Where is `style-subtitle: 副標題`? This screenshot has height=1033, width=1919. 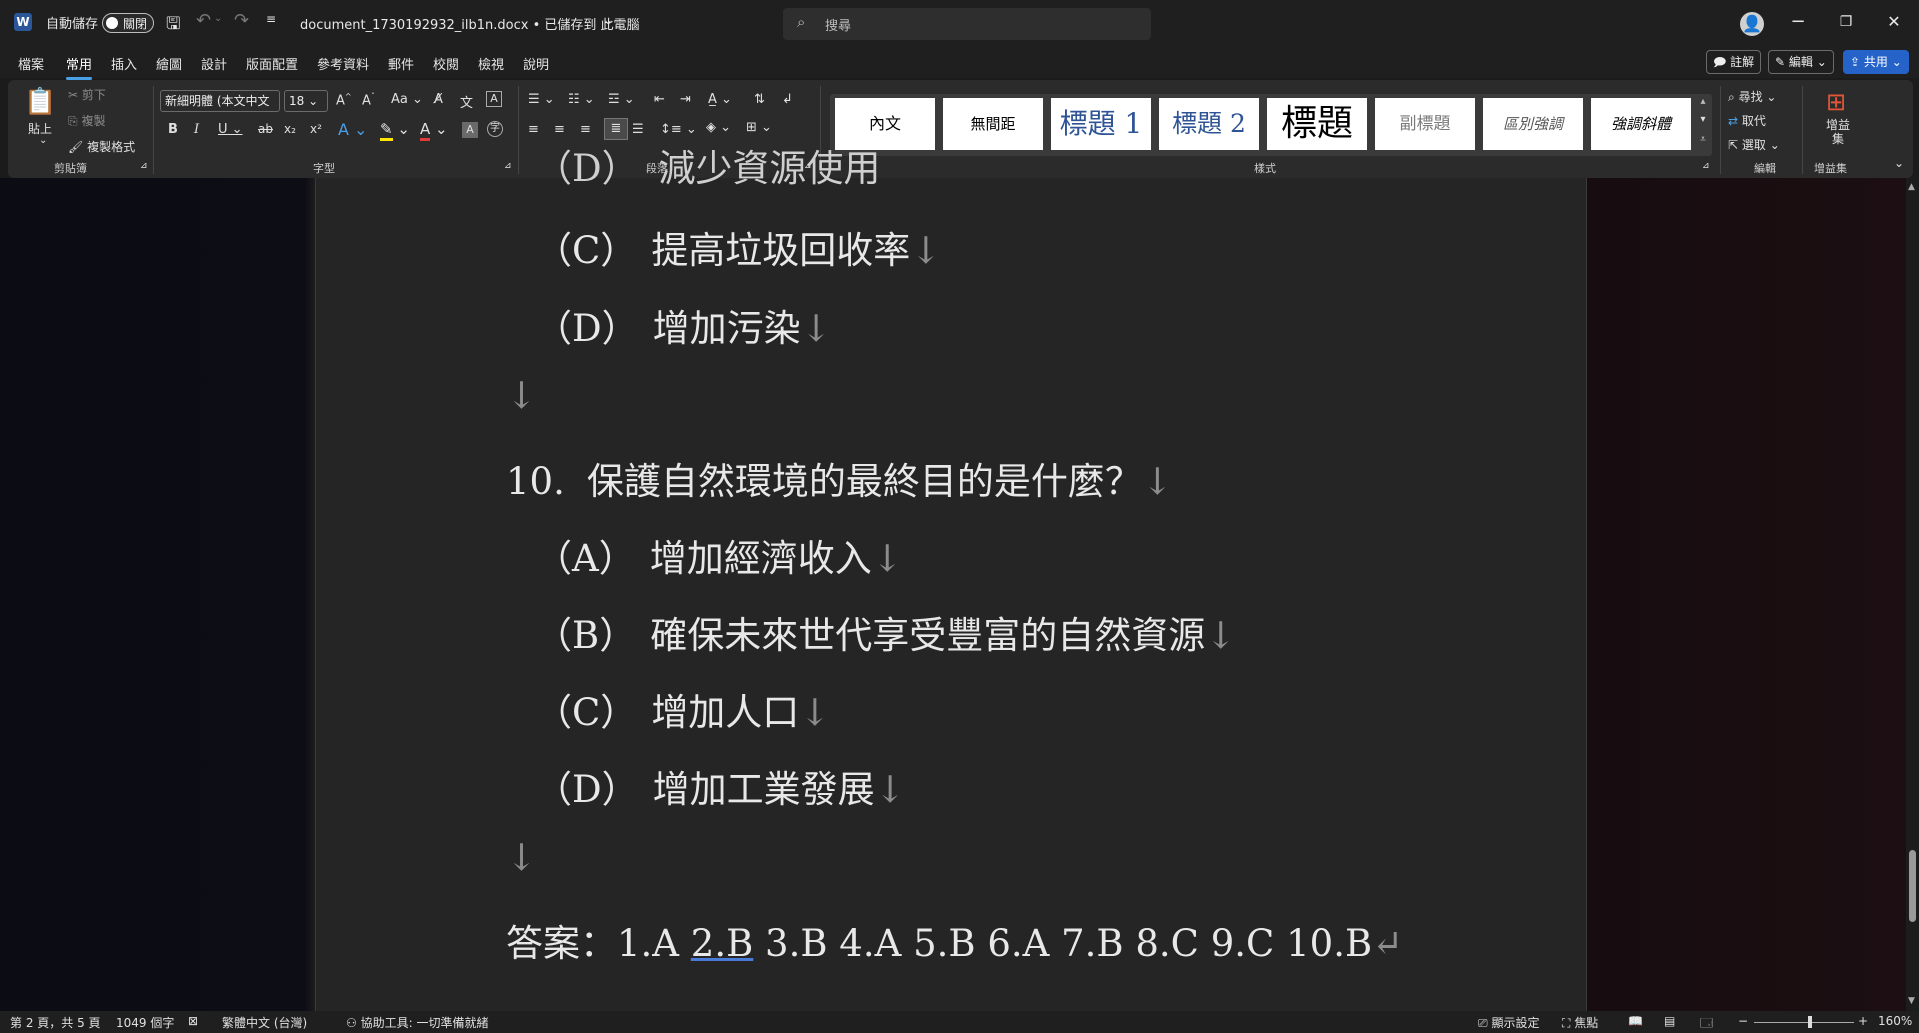 style-subtitle: 副標題 is located at coordinates (1425, 124).